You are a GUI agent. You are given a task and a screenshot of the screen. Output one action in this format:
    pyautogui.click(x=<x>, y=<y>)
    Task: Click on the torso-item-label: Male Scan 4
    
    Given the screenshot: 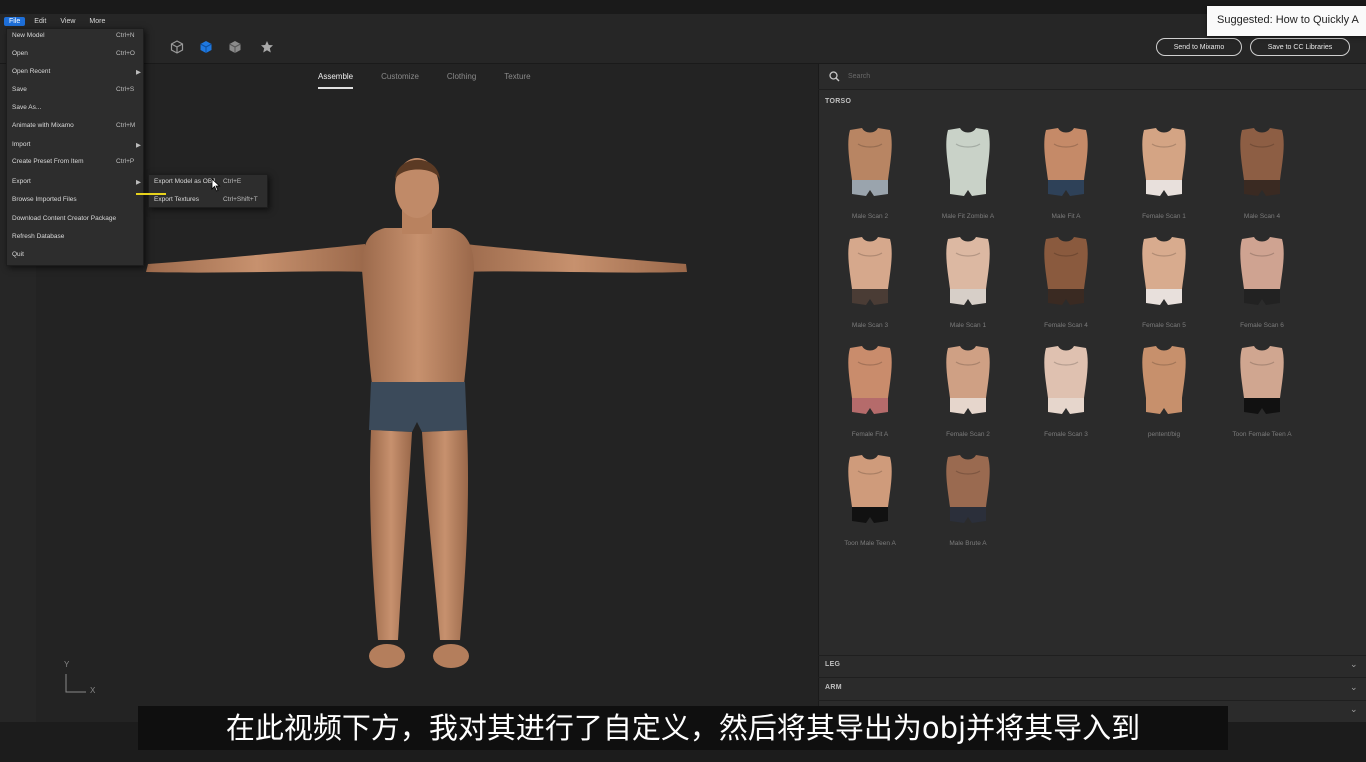 What is the action you would take?
    pyautogui.click(x=1262, y=216)
    